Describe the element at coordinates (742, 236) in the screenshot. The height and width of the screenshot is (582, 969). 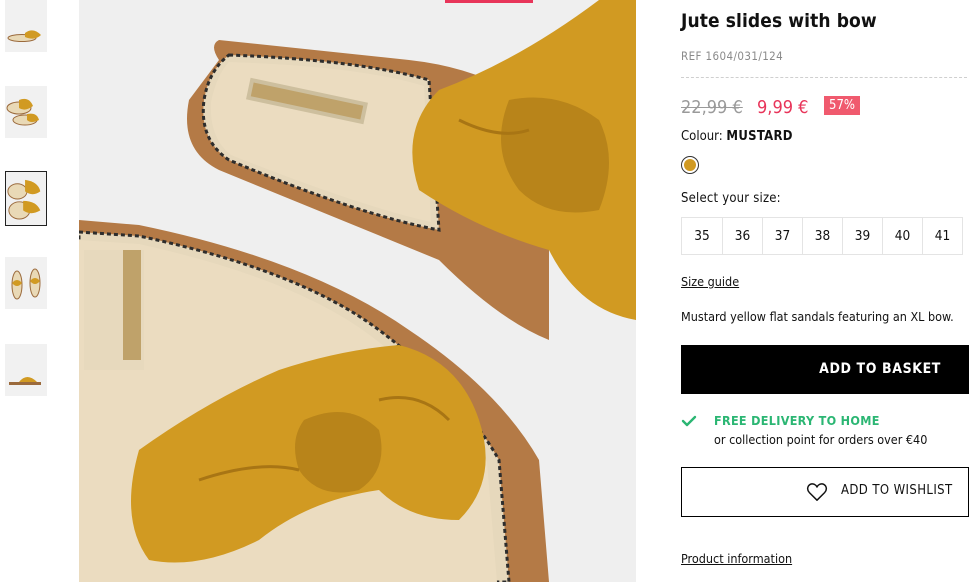
I see `size-option: 36` at that location.